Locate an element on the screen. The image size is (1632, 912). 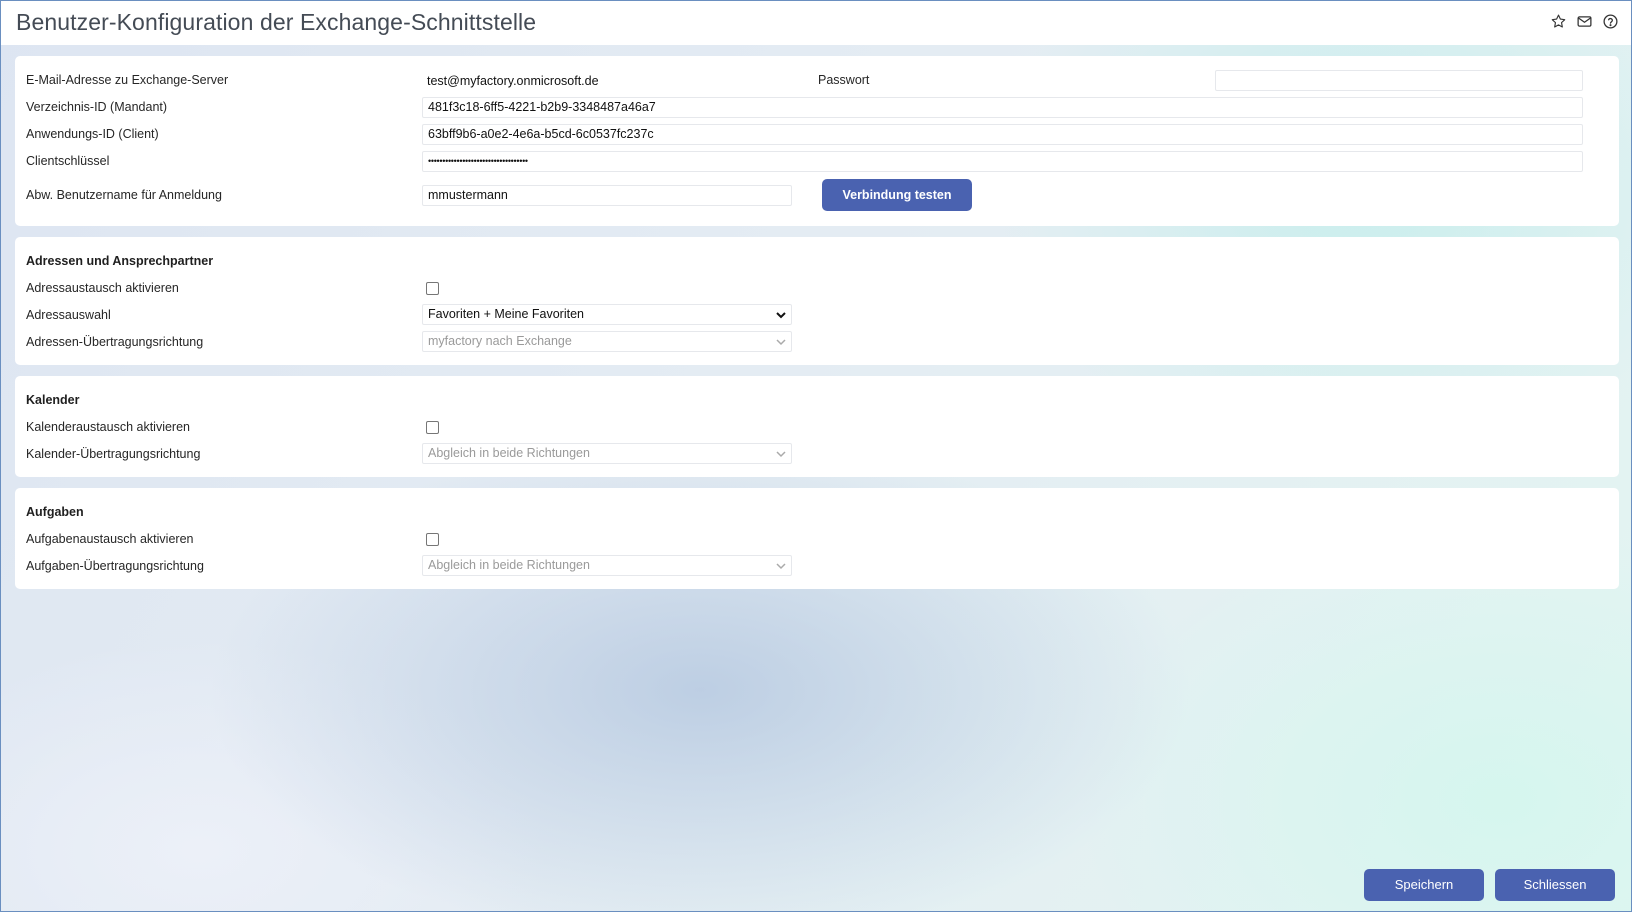
help-icon is located at coordinates (1610, 21).